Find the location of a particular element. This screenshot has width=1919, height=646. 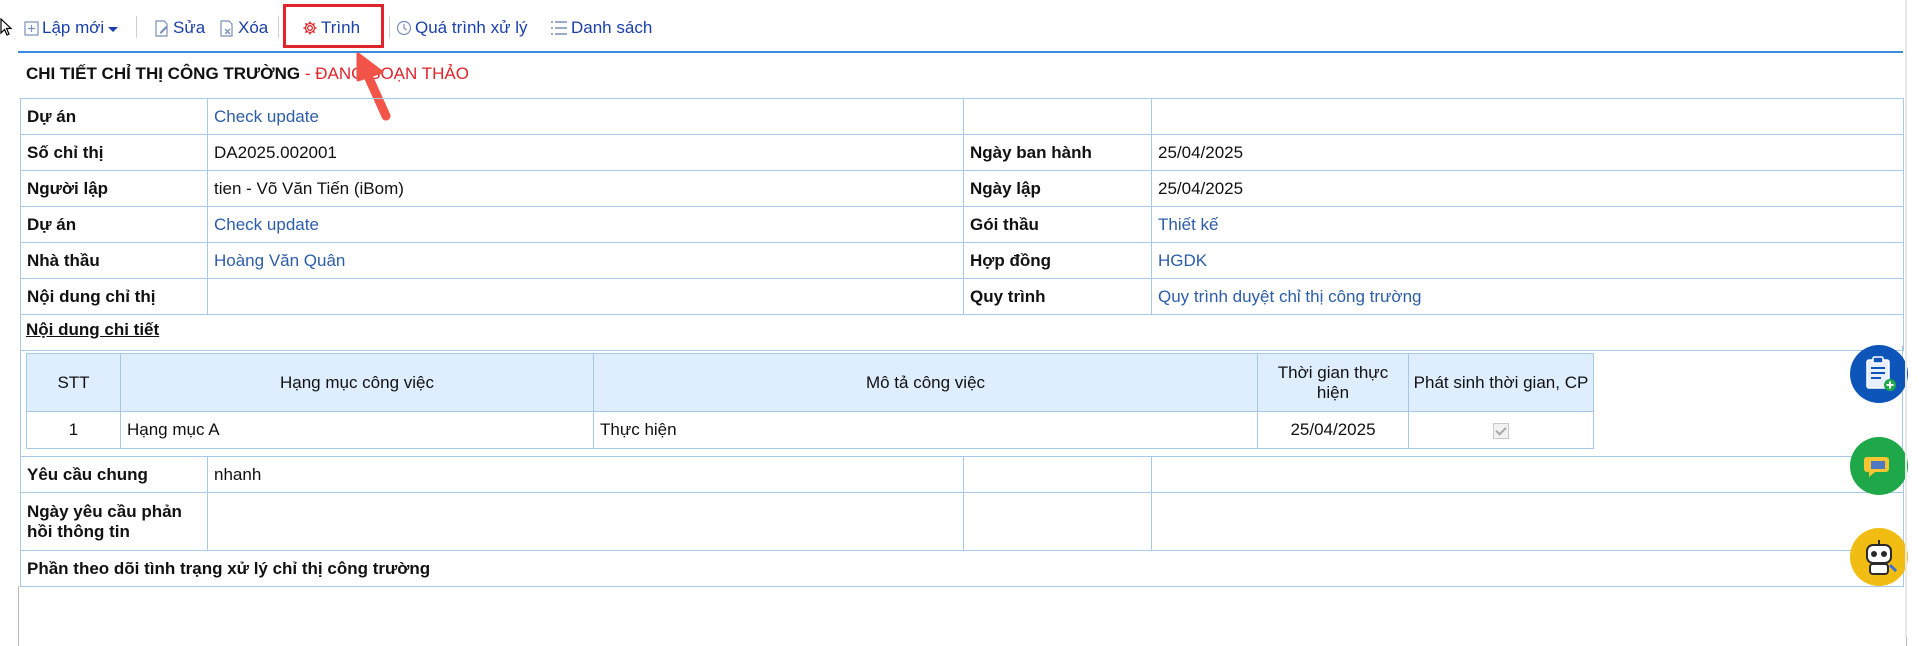

column-header: Phát sinh thời gian, CP is located at coordinates (1501, 382).